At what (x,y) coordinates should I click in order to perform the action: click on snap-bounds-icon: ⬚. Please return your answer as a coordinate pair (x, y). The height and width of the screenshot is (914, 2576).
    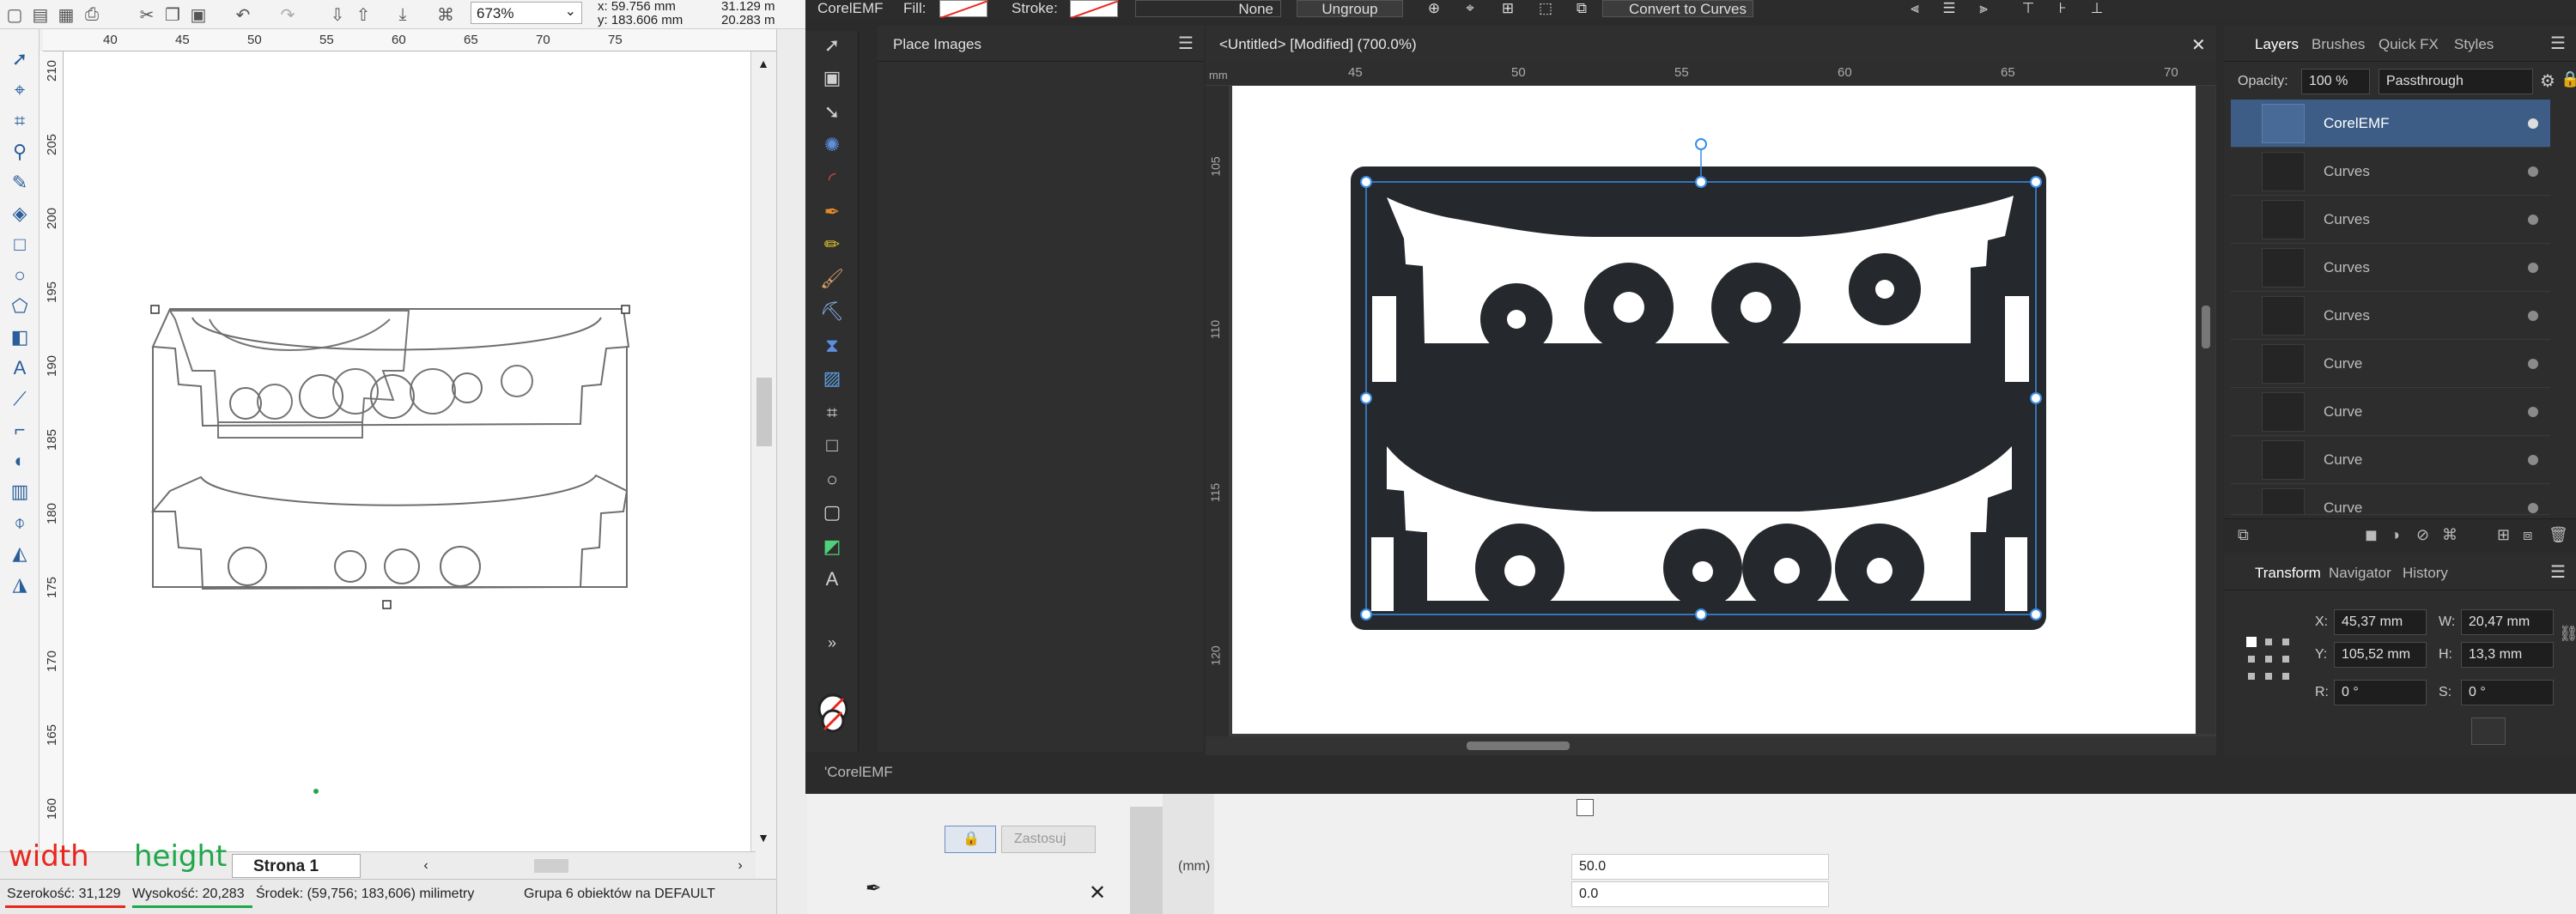
    Looking at the image, I should click on (1546, 8).